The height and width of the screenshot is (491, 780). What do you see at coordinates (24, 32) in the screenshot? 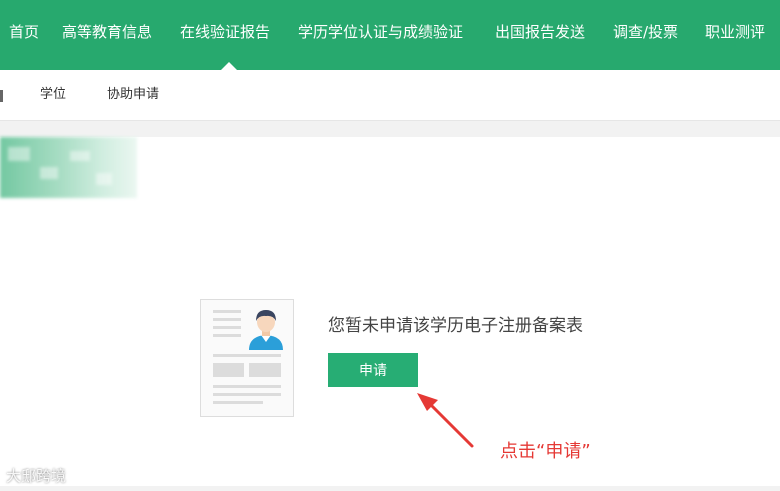
I see `top-nav-home: 首页` at bounding box center [24, 32].